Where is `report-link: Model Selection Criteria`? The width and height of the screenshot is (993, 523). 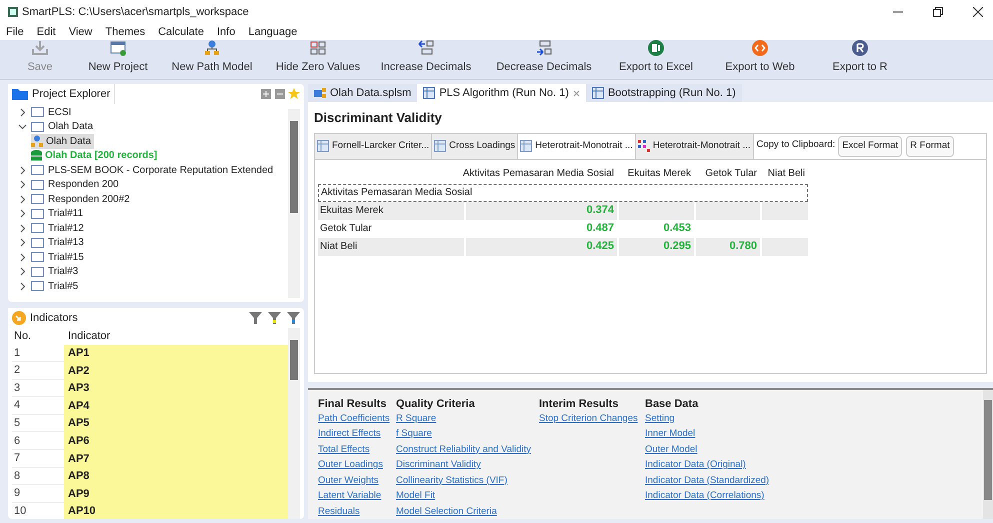
report-link: Model Selection Criteria is located at coordinates (446, 511).